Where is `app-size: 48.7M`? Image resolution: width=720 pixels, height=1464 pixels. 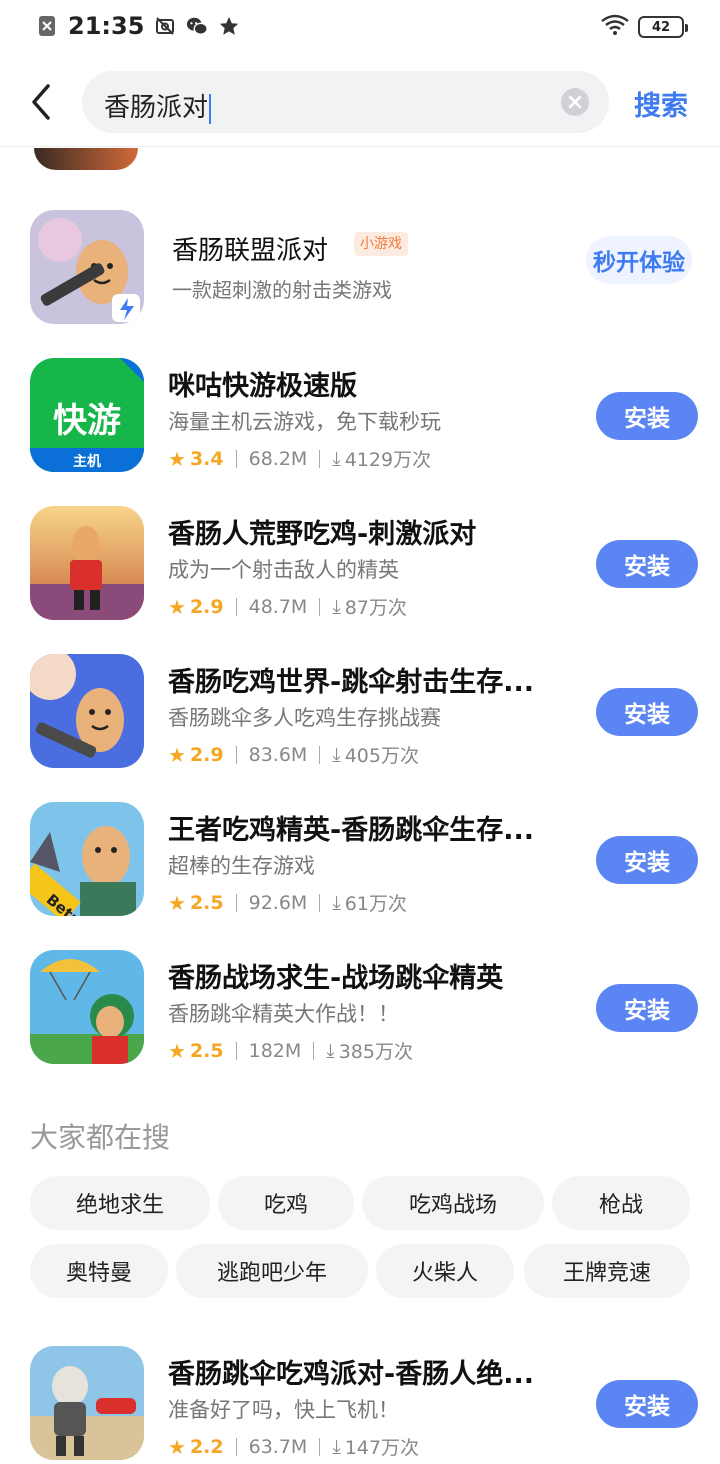
app-size: 48.7M is located at coordinates (278, 606).